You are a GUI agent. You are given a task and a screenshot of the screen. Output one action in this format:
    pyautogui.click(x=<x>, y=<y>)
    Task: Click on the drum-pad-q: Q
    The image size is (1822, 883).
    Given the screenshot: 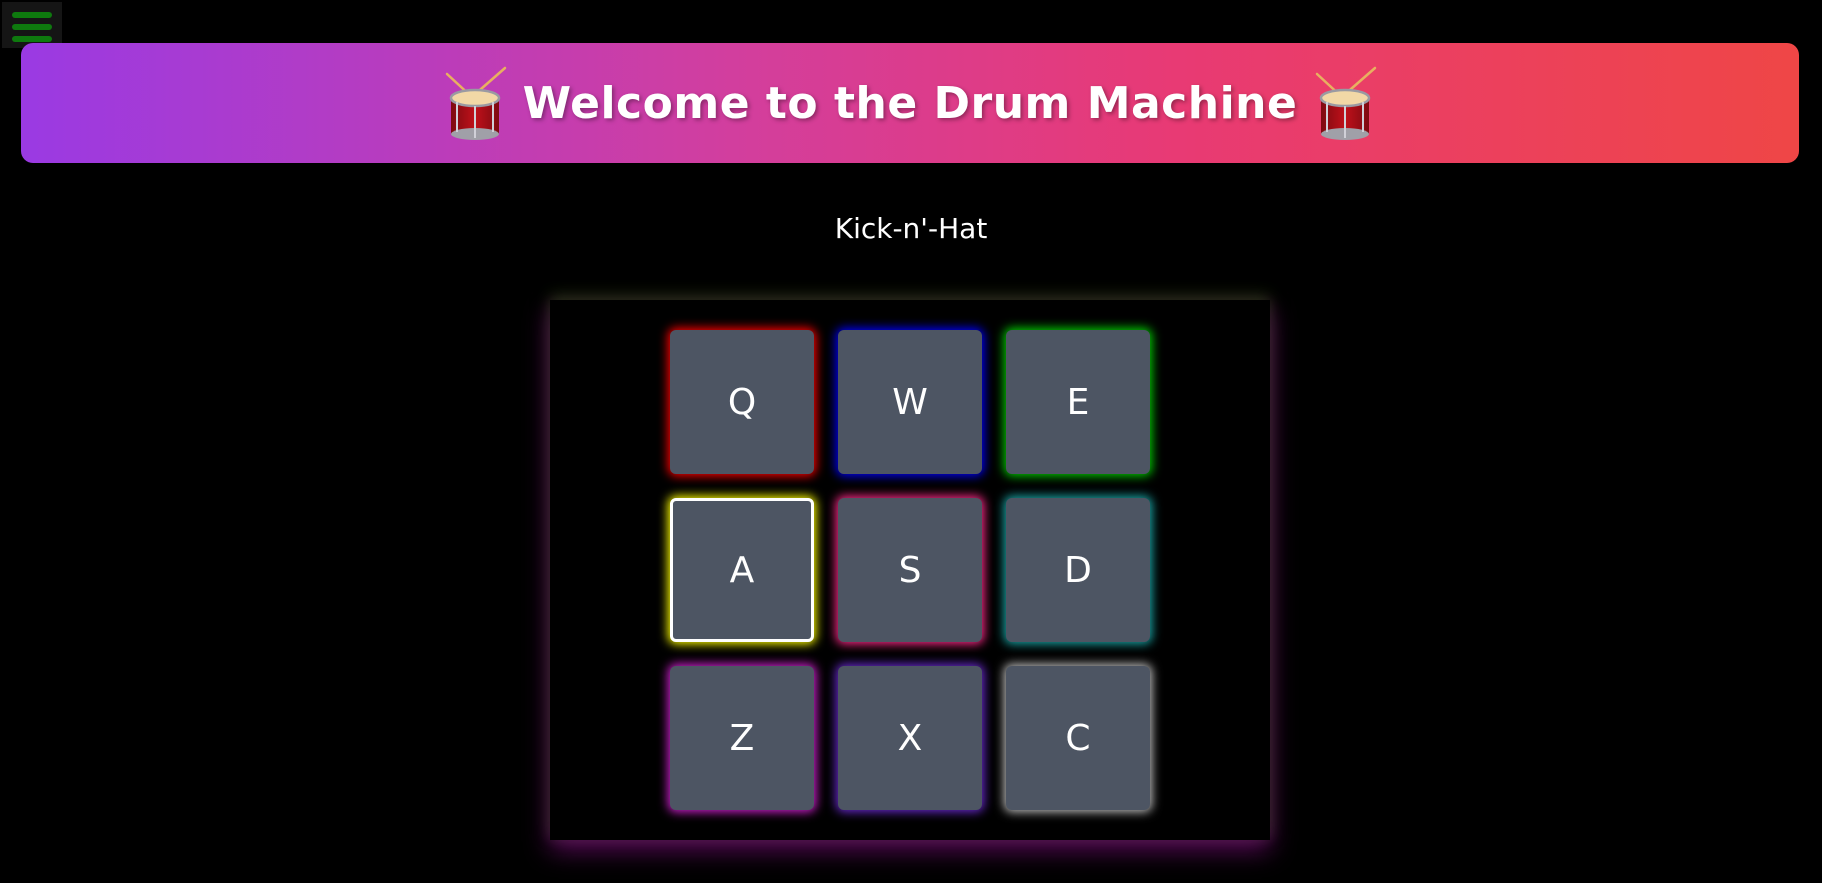 What is the action you would take?
    pyautogui.click(x=742, y=402)
    